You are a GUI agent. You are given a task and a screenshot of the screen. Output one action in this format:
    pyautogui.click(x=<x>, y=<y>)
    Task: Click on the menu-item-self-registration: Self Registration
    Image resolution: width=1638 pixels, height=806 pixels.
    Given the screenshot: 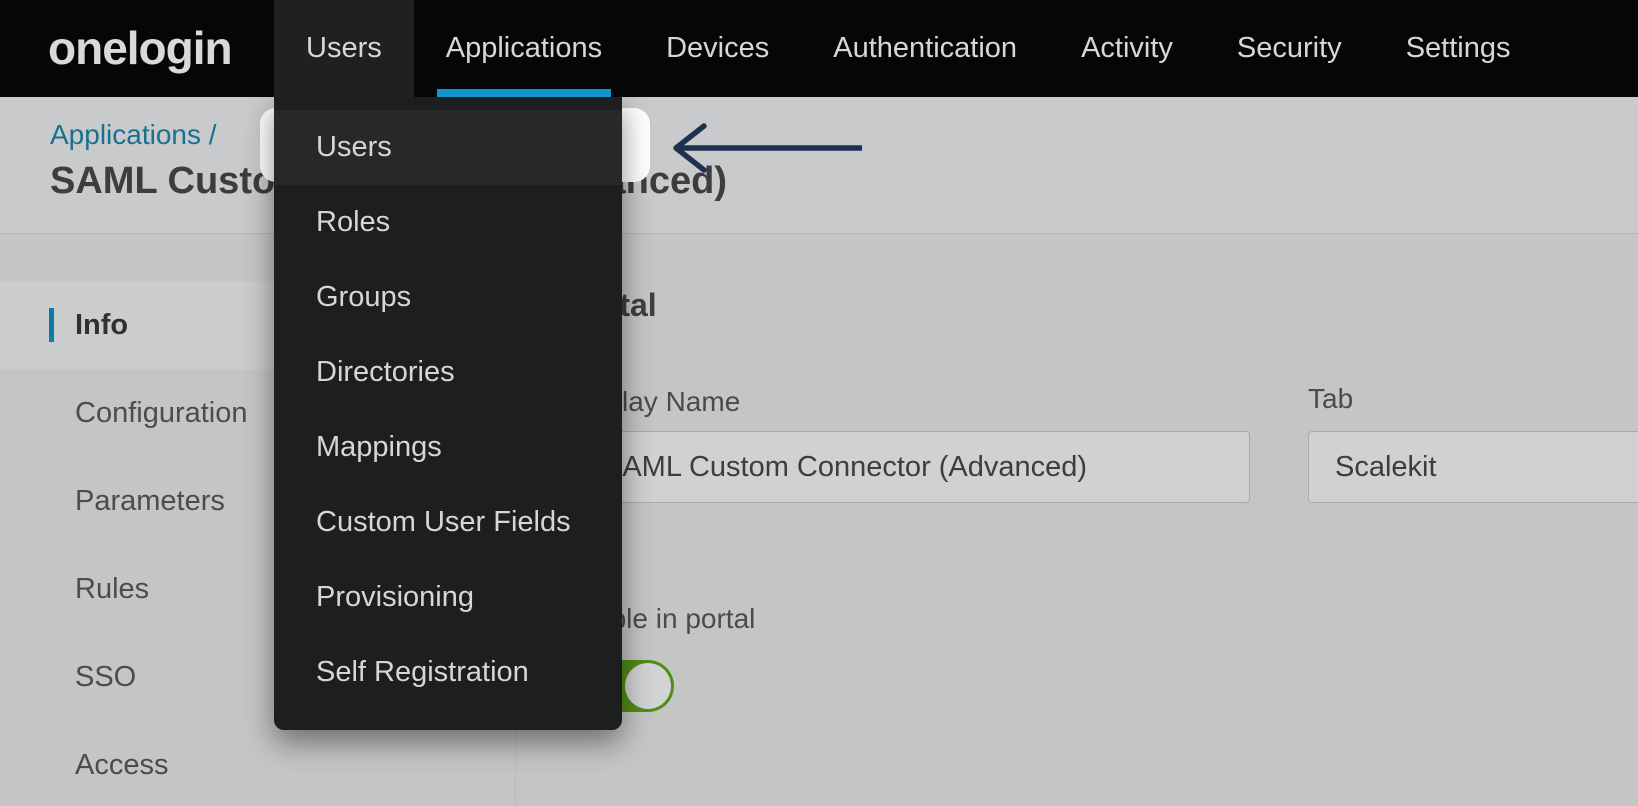 What is the action you would take?
    pyautogui.click(x=448, y=672)
    